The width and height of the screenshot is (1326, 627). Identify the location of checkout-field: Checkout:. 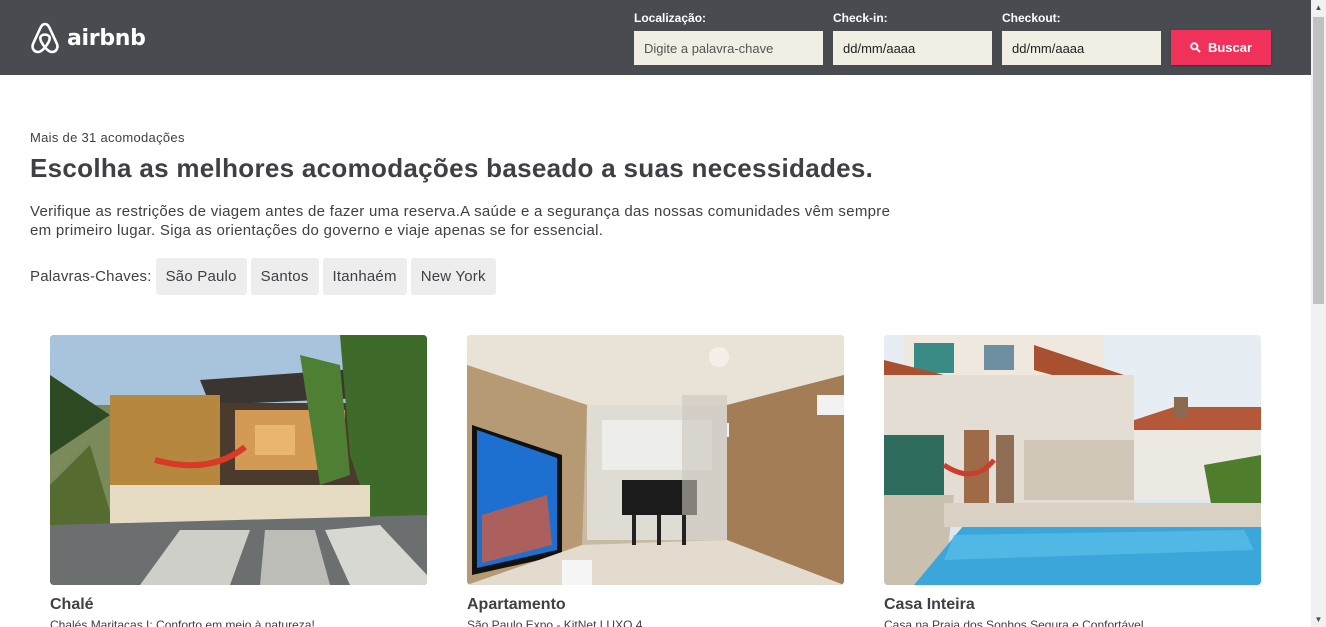
(1081, 38).